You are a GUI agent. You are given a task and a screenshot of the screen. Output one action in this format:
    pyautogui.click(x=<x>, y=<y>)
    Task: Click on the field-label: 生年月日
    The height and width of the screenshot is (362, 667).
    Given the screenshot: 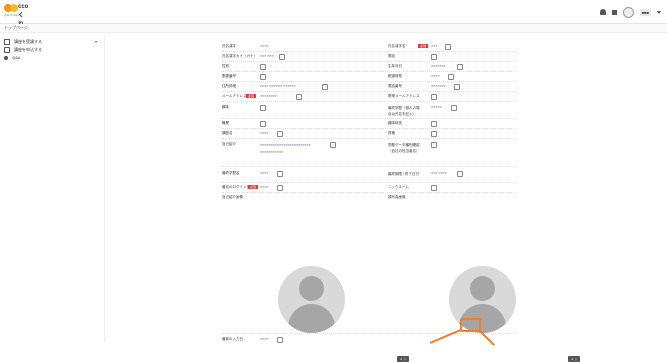 What is the action you would take?
    pyautogui.click(x=395, y=66)
    